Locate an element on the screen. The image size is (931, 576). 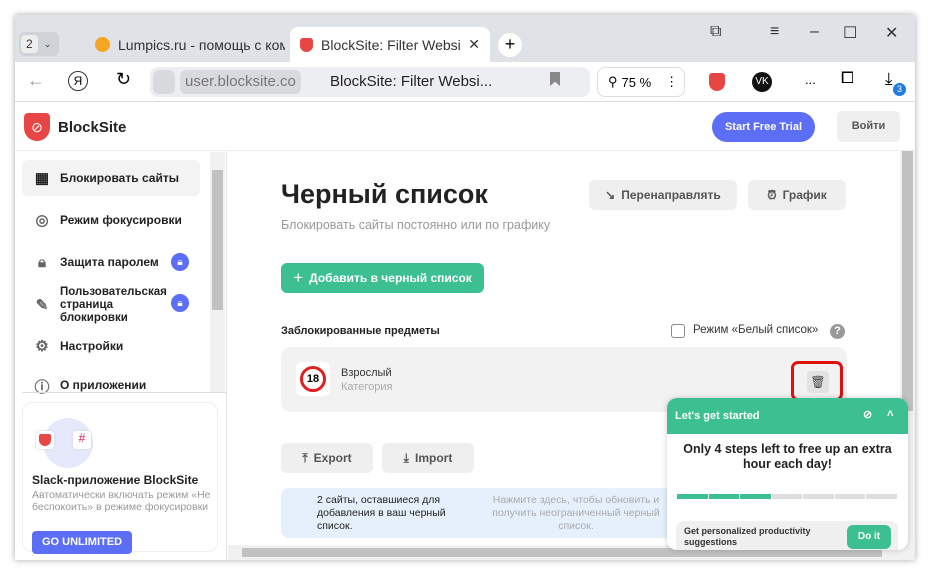
chevron-down-icon: ⌄ is located at coordinates (47, 43).